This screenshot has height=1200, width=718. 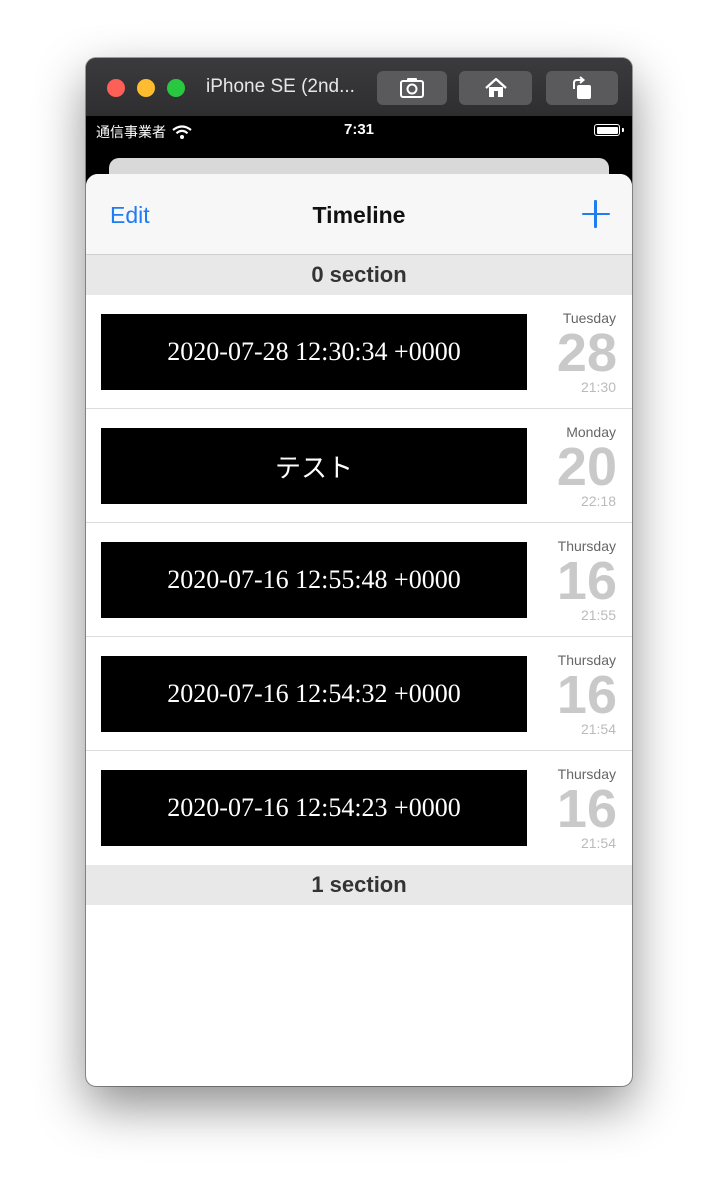 I want to click on screenshot-icon, so click(x=412, y=88).